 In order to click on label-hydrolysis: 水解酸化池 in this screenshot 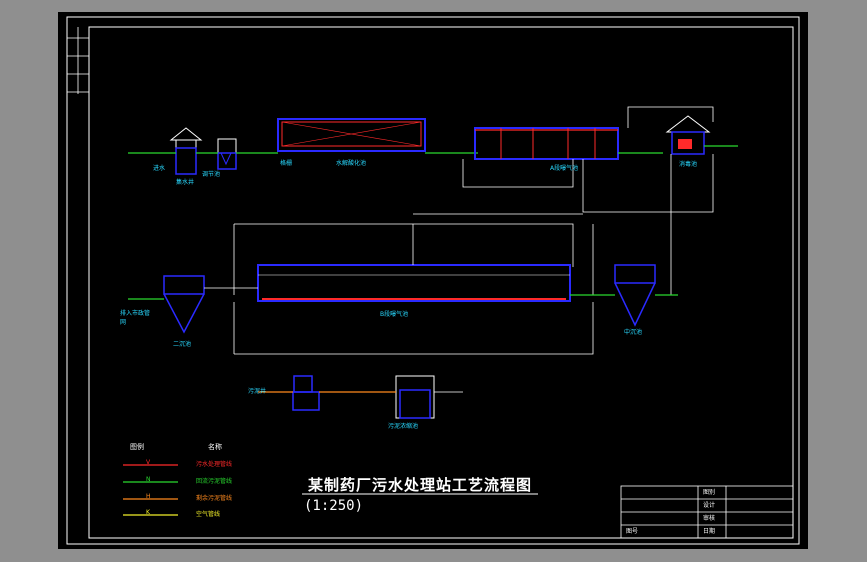, I will do `click(351, 163)`.